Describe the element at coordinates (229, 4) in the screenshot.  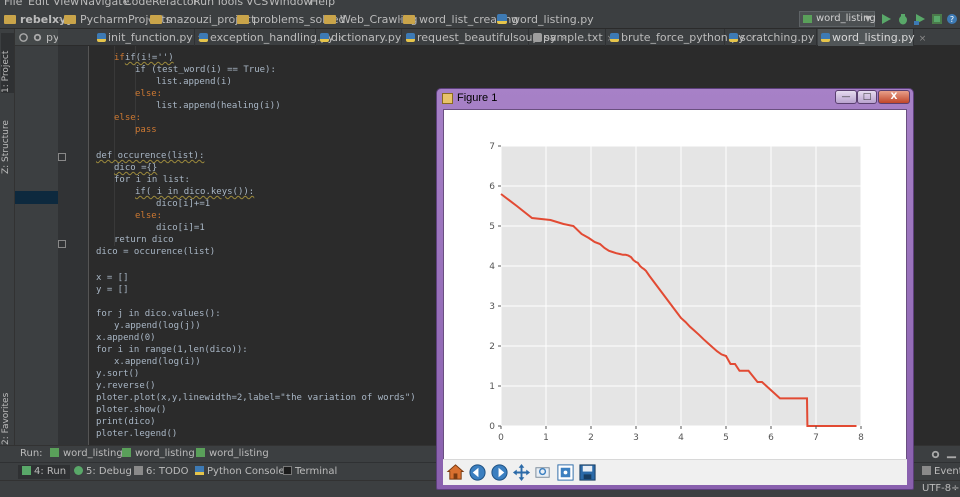
I see `menu-tools: Tools` at that location.